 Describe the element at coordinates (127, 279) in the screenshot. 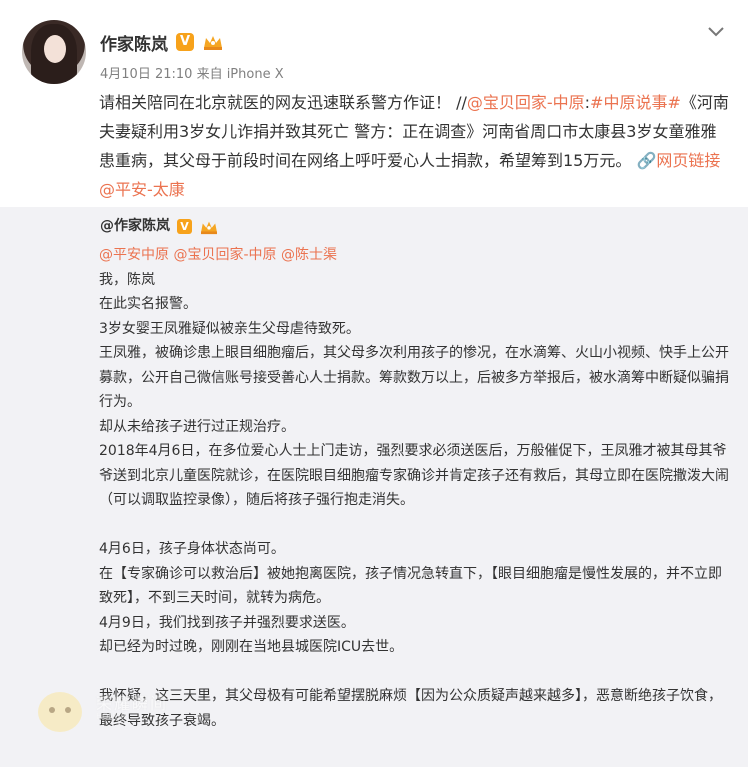

I see `quoted-paragraph: 我，陈岚` at that location.